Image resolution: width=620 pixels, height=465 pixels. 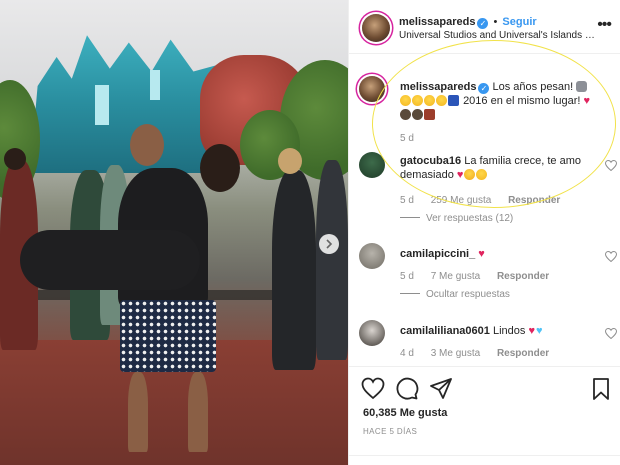 What do you see at coordinates (168, 336) in the screenshot?
I see `photo-man-shorts` at bounding box center [168, 336].